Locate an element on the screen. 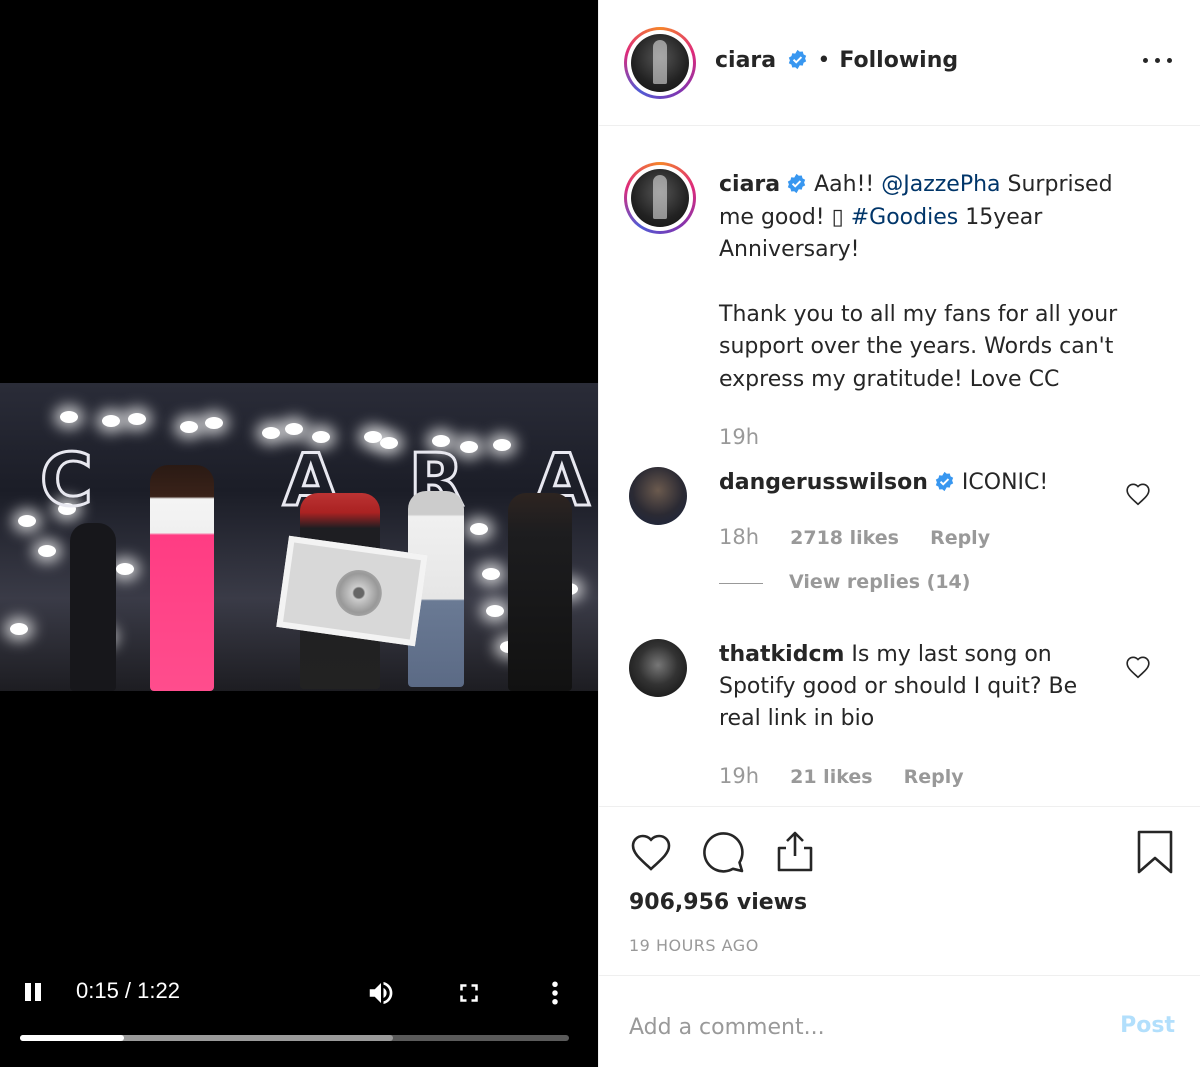  comment-text: ICONIC! is located at coordinates (1005, 482).